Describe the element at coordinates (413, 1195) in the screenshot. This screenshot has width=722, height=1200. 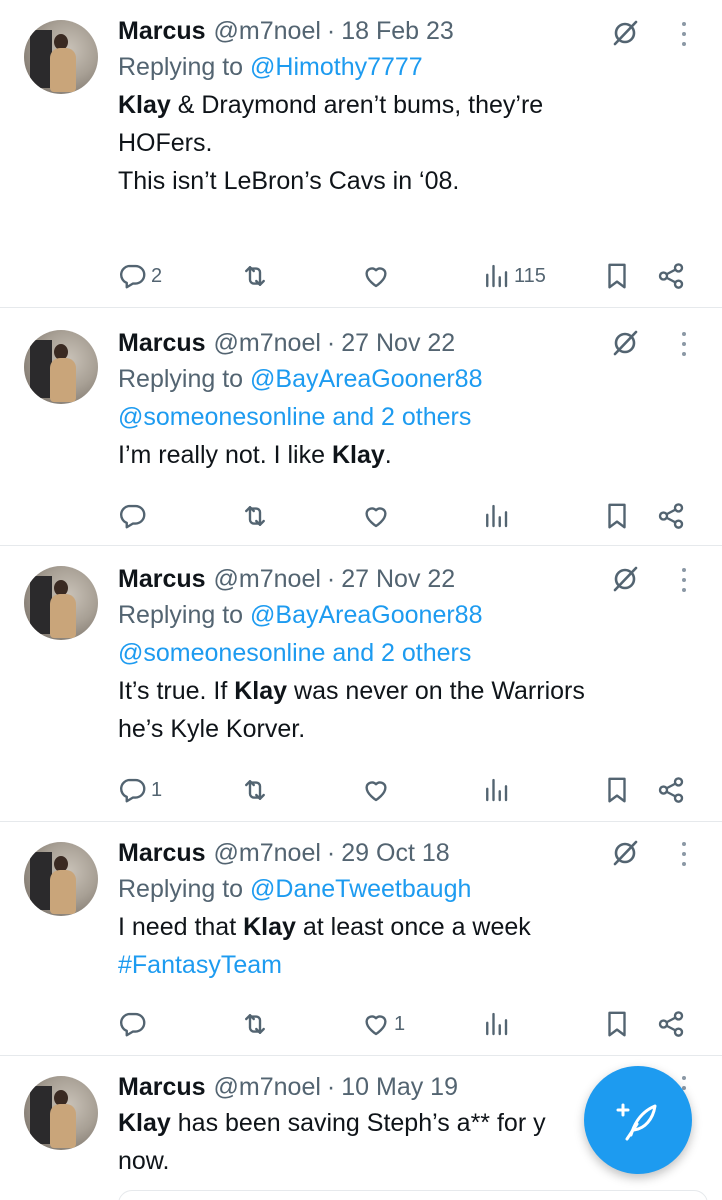
I see `quoted-tweet-edge` at that location.